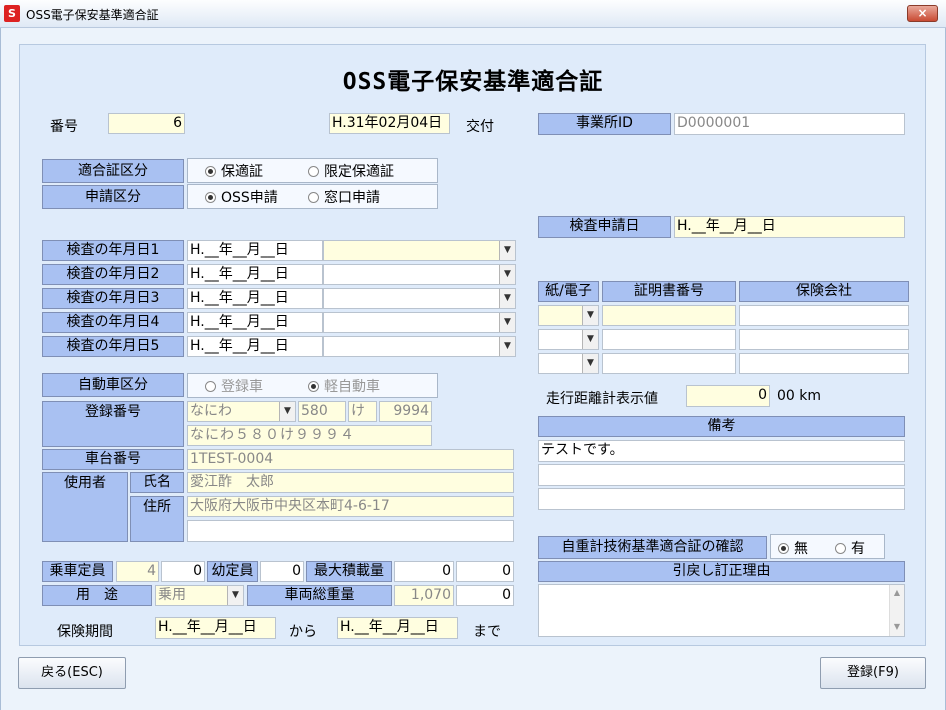 This screenshot has width=946, height=710. Describe the element at coordinates (485, 595) in the screenshot. I see `gross-weight-field-2: 0` at that location.